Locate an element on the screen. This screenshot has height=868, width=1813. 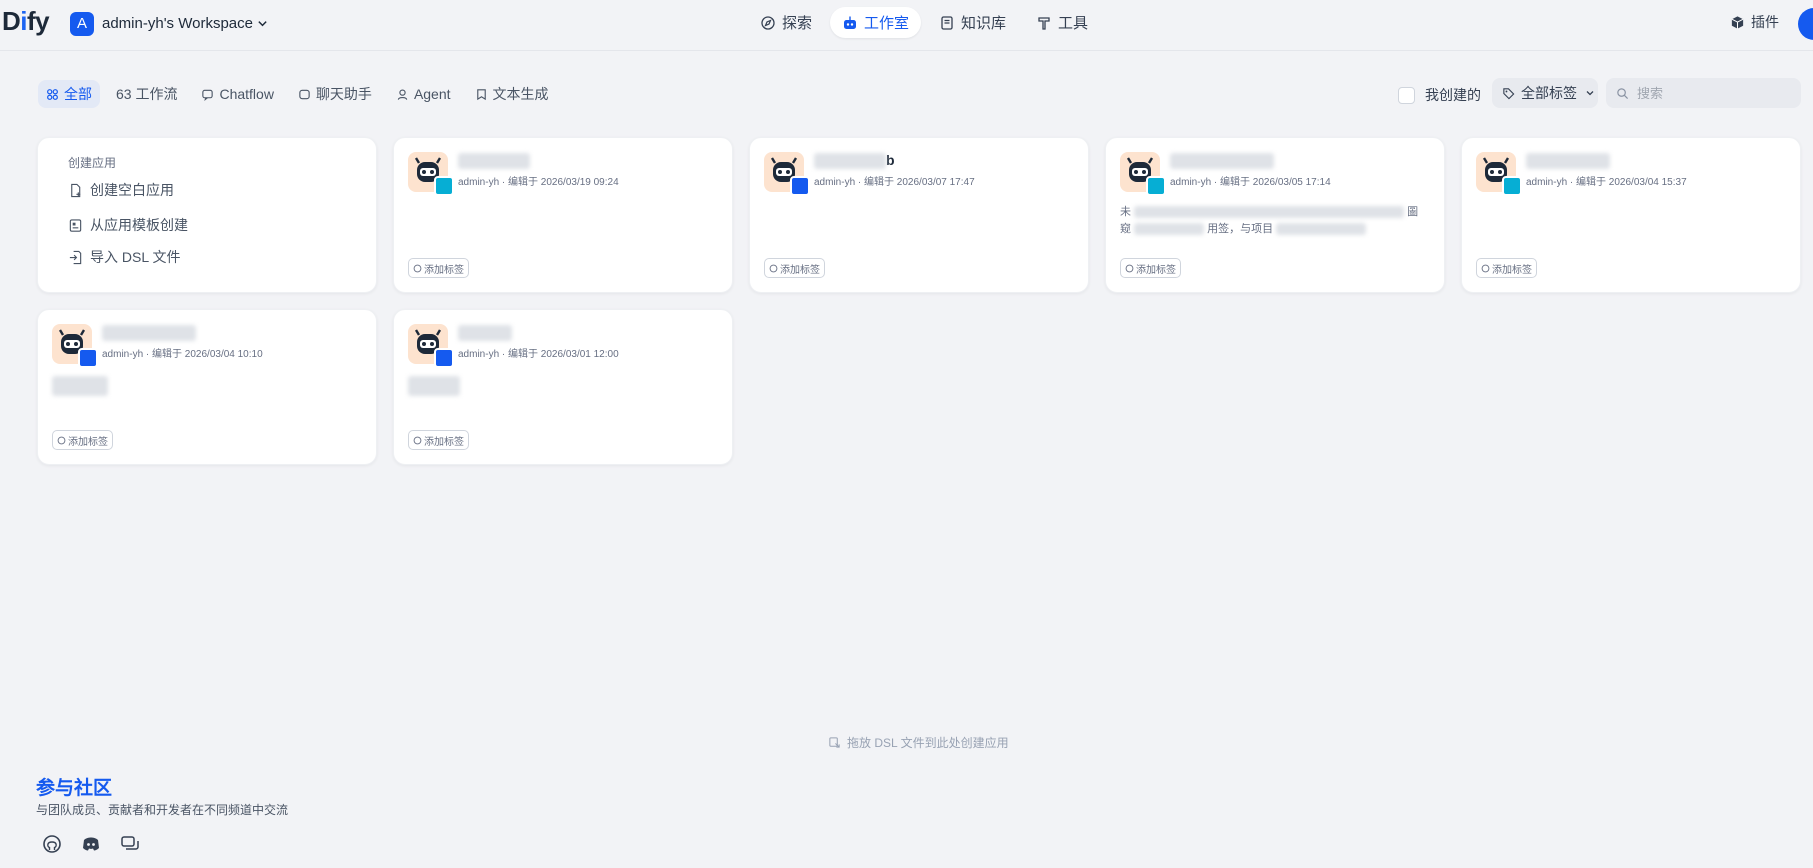
nav-tab-explore: 探索 is located at coordinates (786, 22).